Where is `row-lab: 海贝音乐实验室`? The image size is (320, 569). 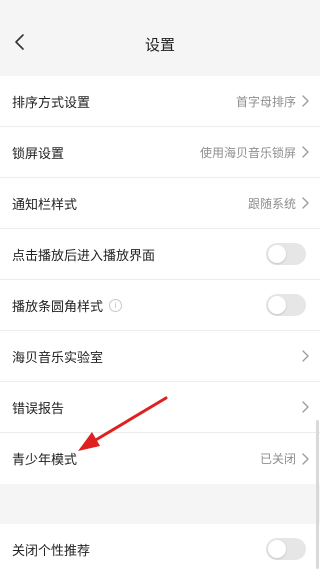
row-lab: 海贝音乐实验室 is located at coordinates (160, 356).